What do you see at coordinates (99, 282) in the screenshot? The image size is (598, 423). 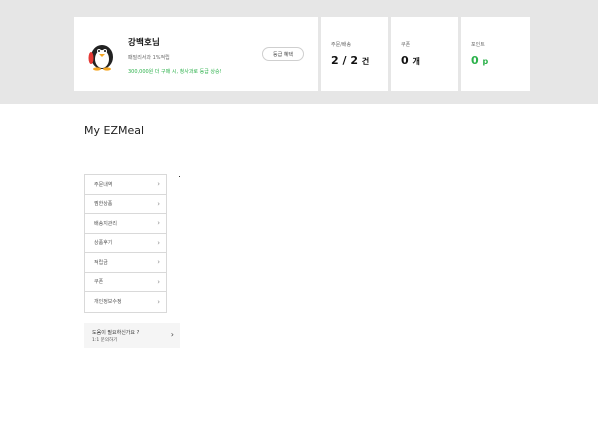 I see `menu-item-label: 쿠폰` at bounding box center [99, 282].